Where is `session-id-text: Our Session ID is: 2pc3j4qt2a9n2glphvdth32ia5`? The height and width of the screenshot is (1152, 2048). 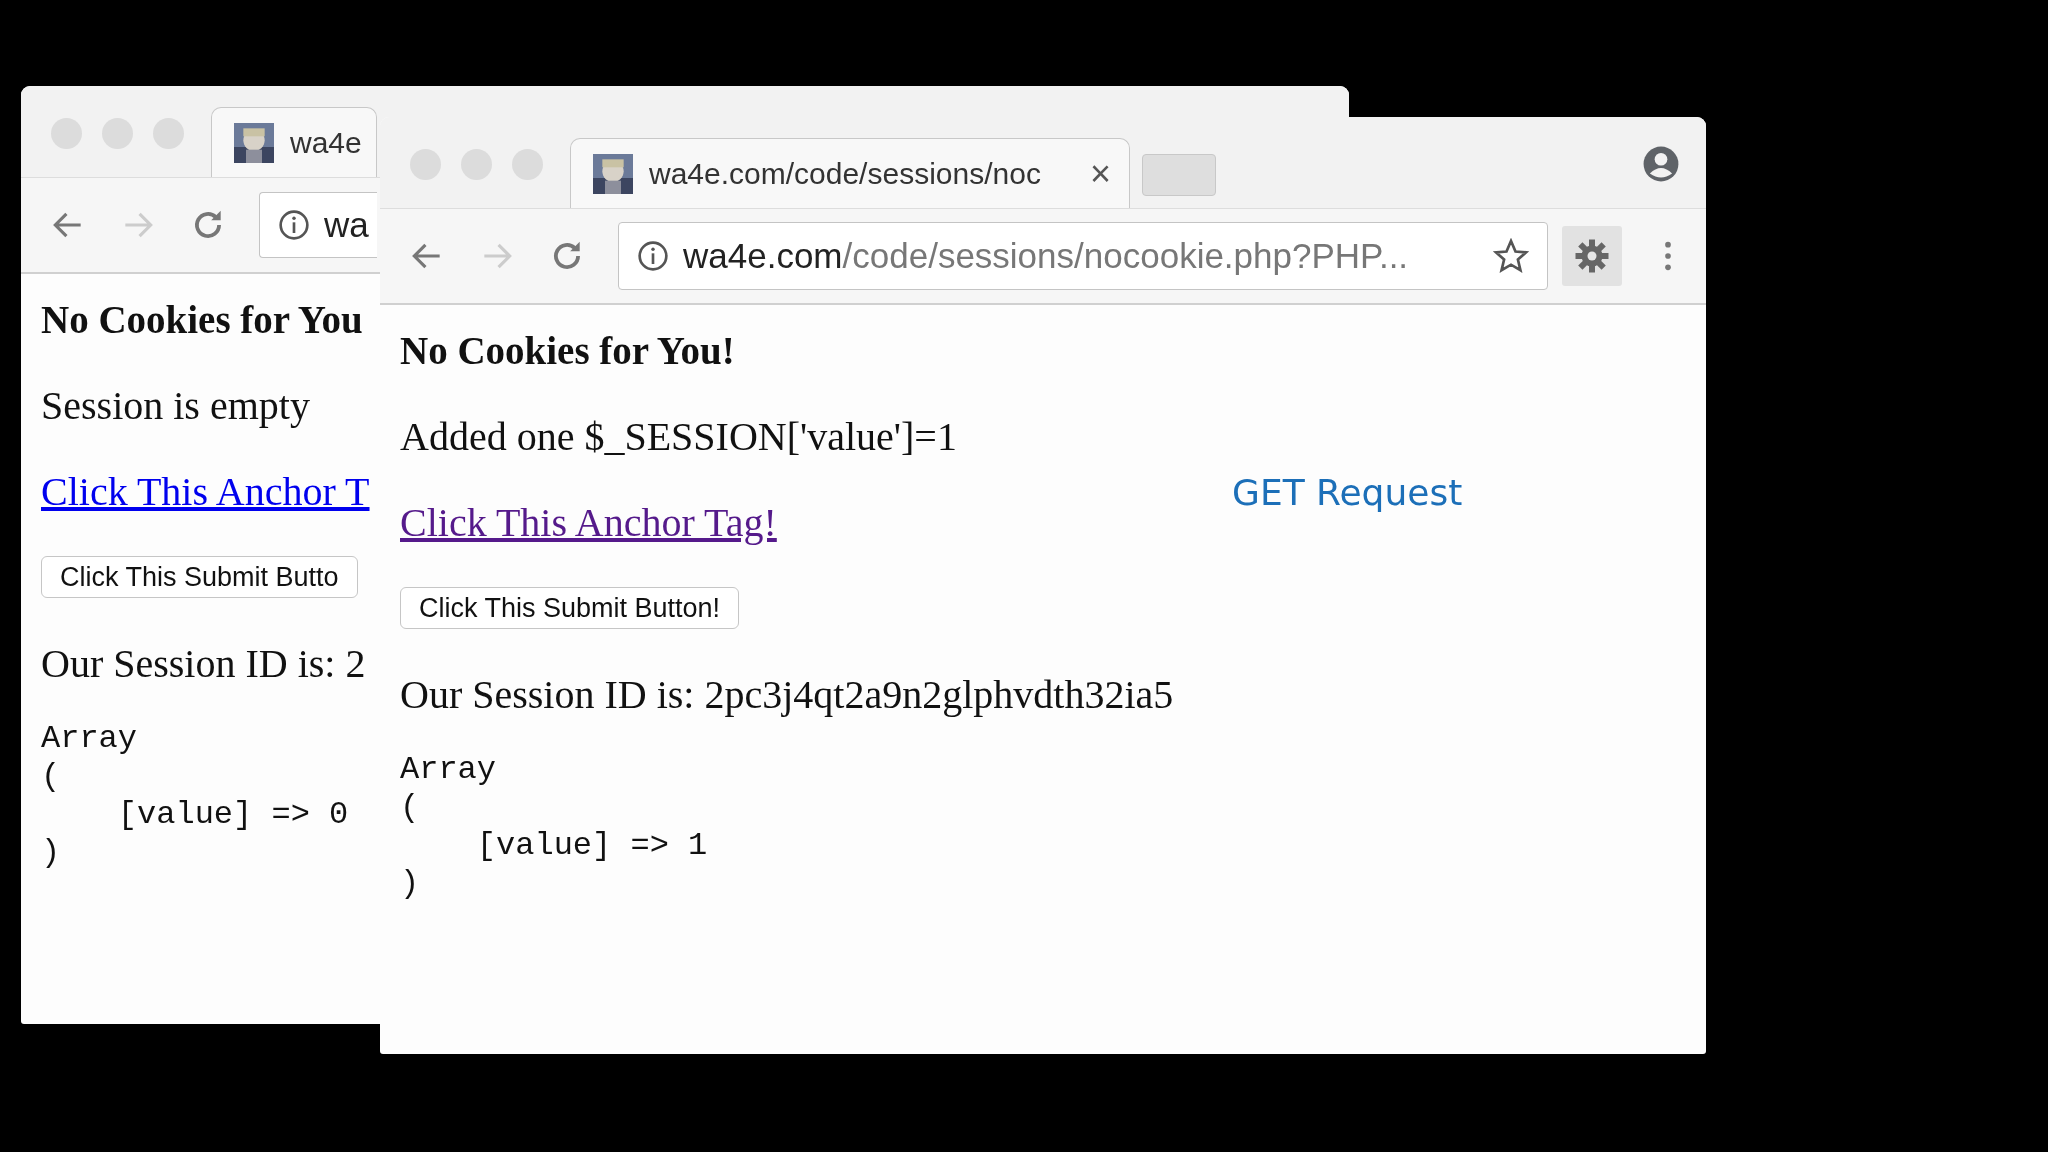 session-id-text: Our Session ID is: 2pc3j4qt2a9n2glphvdth32ia5 is located at coordinates (787, 694).